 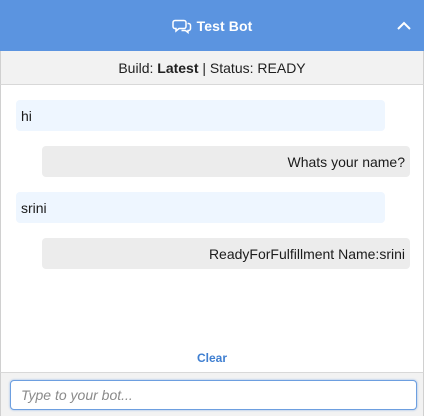 I want to click on user-message: hi, so click(x=200, y=115).